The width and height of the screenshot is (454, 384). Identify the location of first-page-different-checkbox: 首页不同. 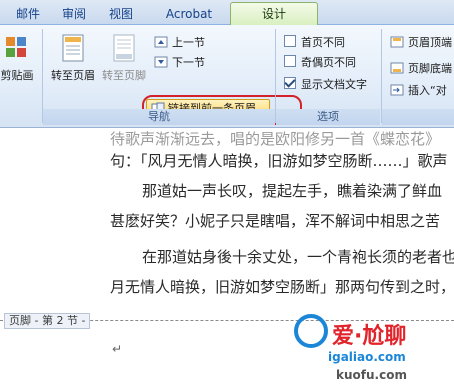
(314, 43).